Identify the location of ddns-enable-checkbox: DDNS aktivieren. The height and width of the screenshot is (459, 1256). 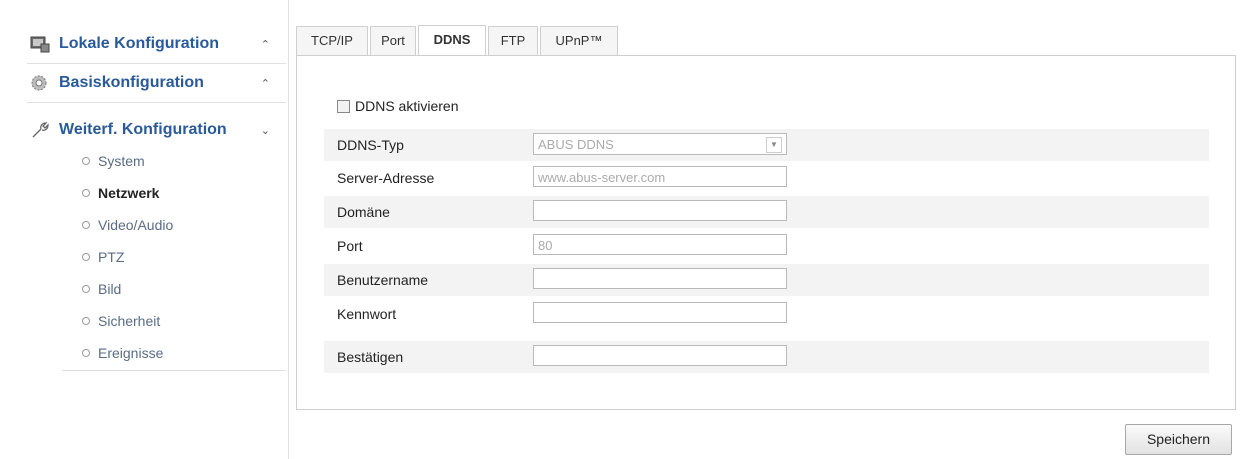
(397, 106).